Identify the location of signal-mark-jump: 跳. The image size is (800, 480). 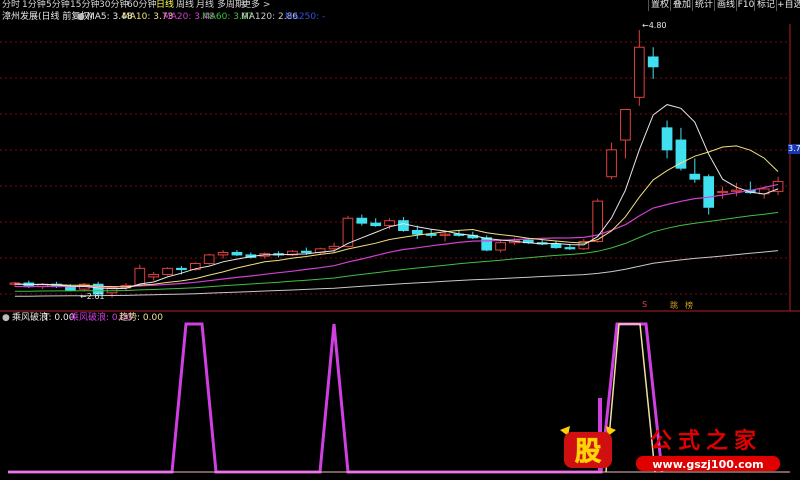
(674, 305).